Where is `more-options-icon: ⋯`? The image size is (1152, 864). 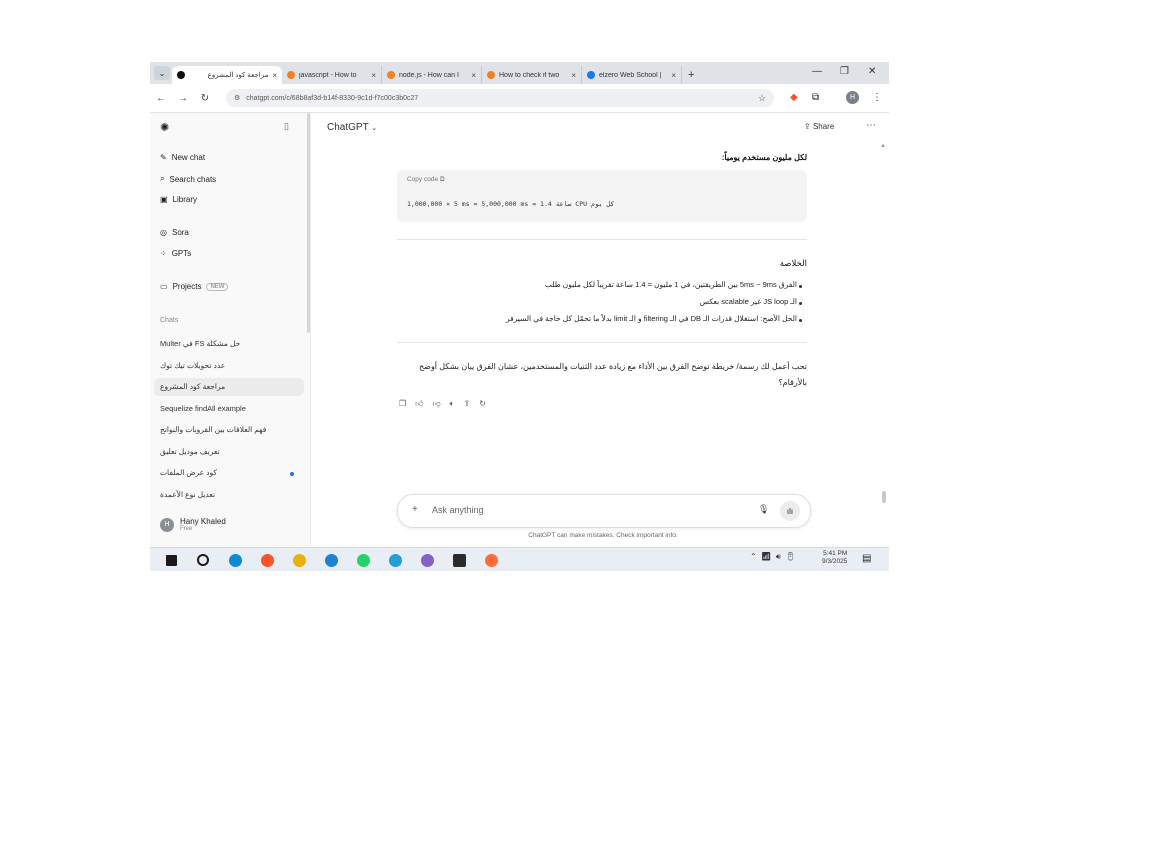
more-options-icon: ⋯ is located at coordinates (871, 125).